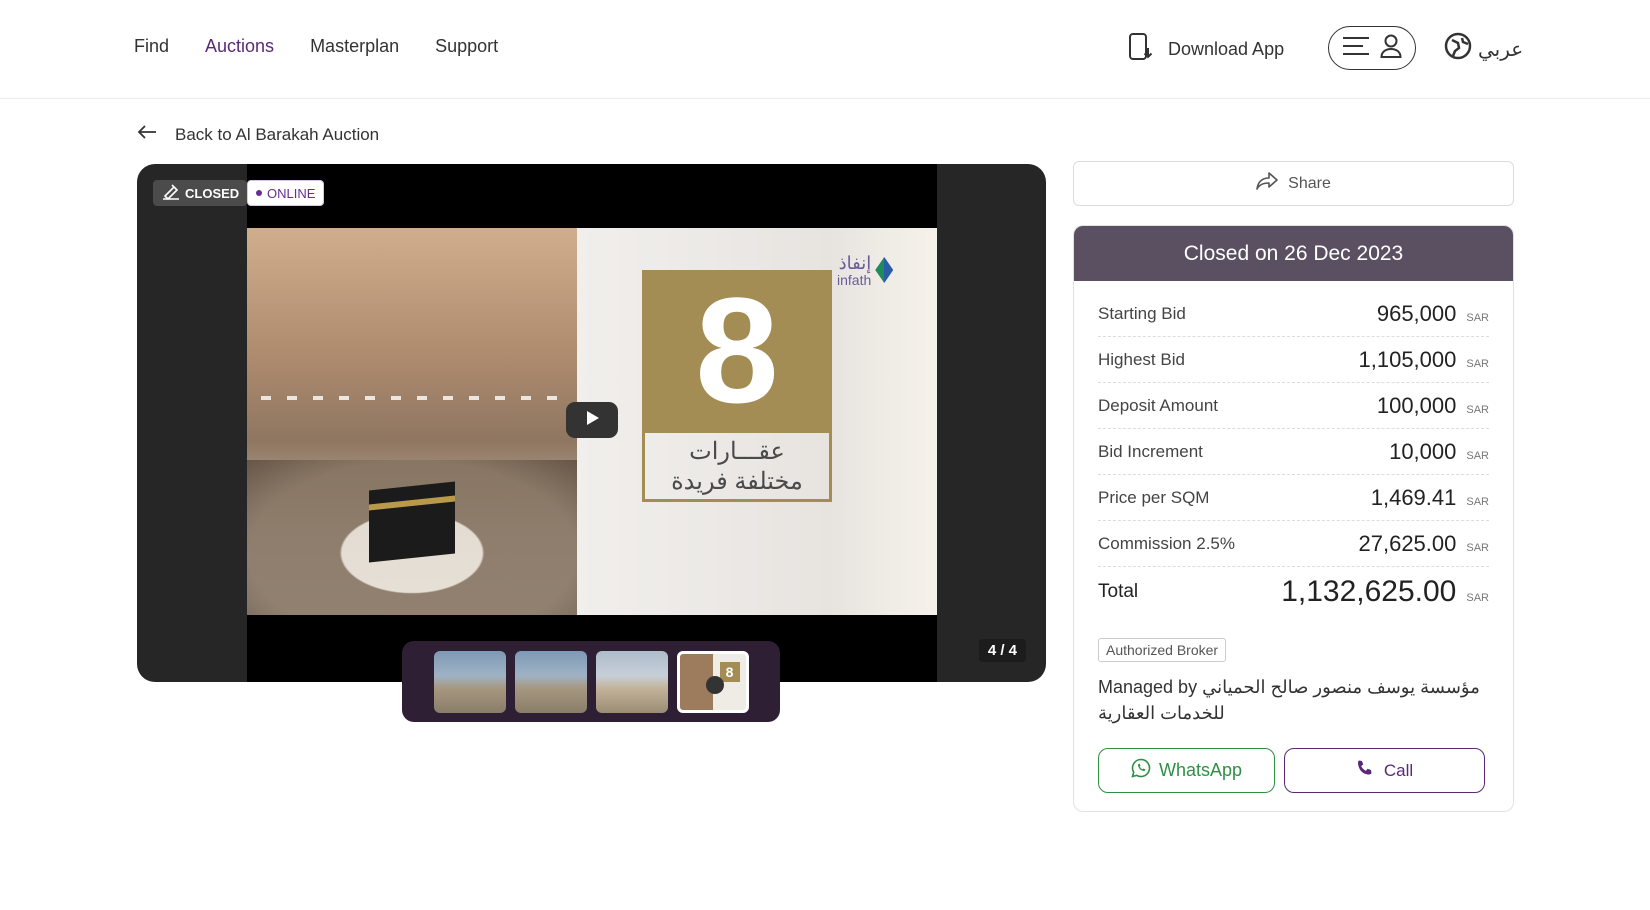 The height and width of the screenshot is (910, 1650). I want to click on hamburger-icon, so click(1356, 48).